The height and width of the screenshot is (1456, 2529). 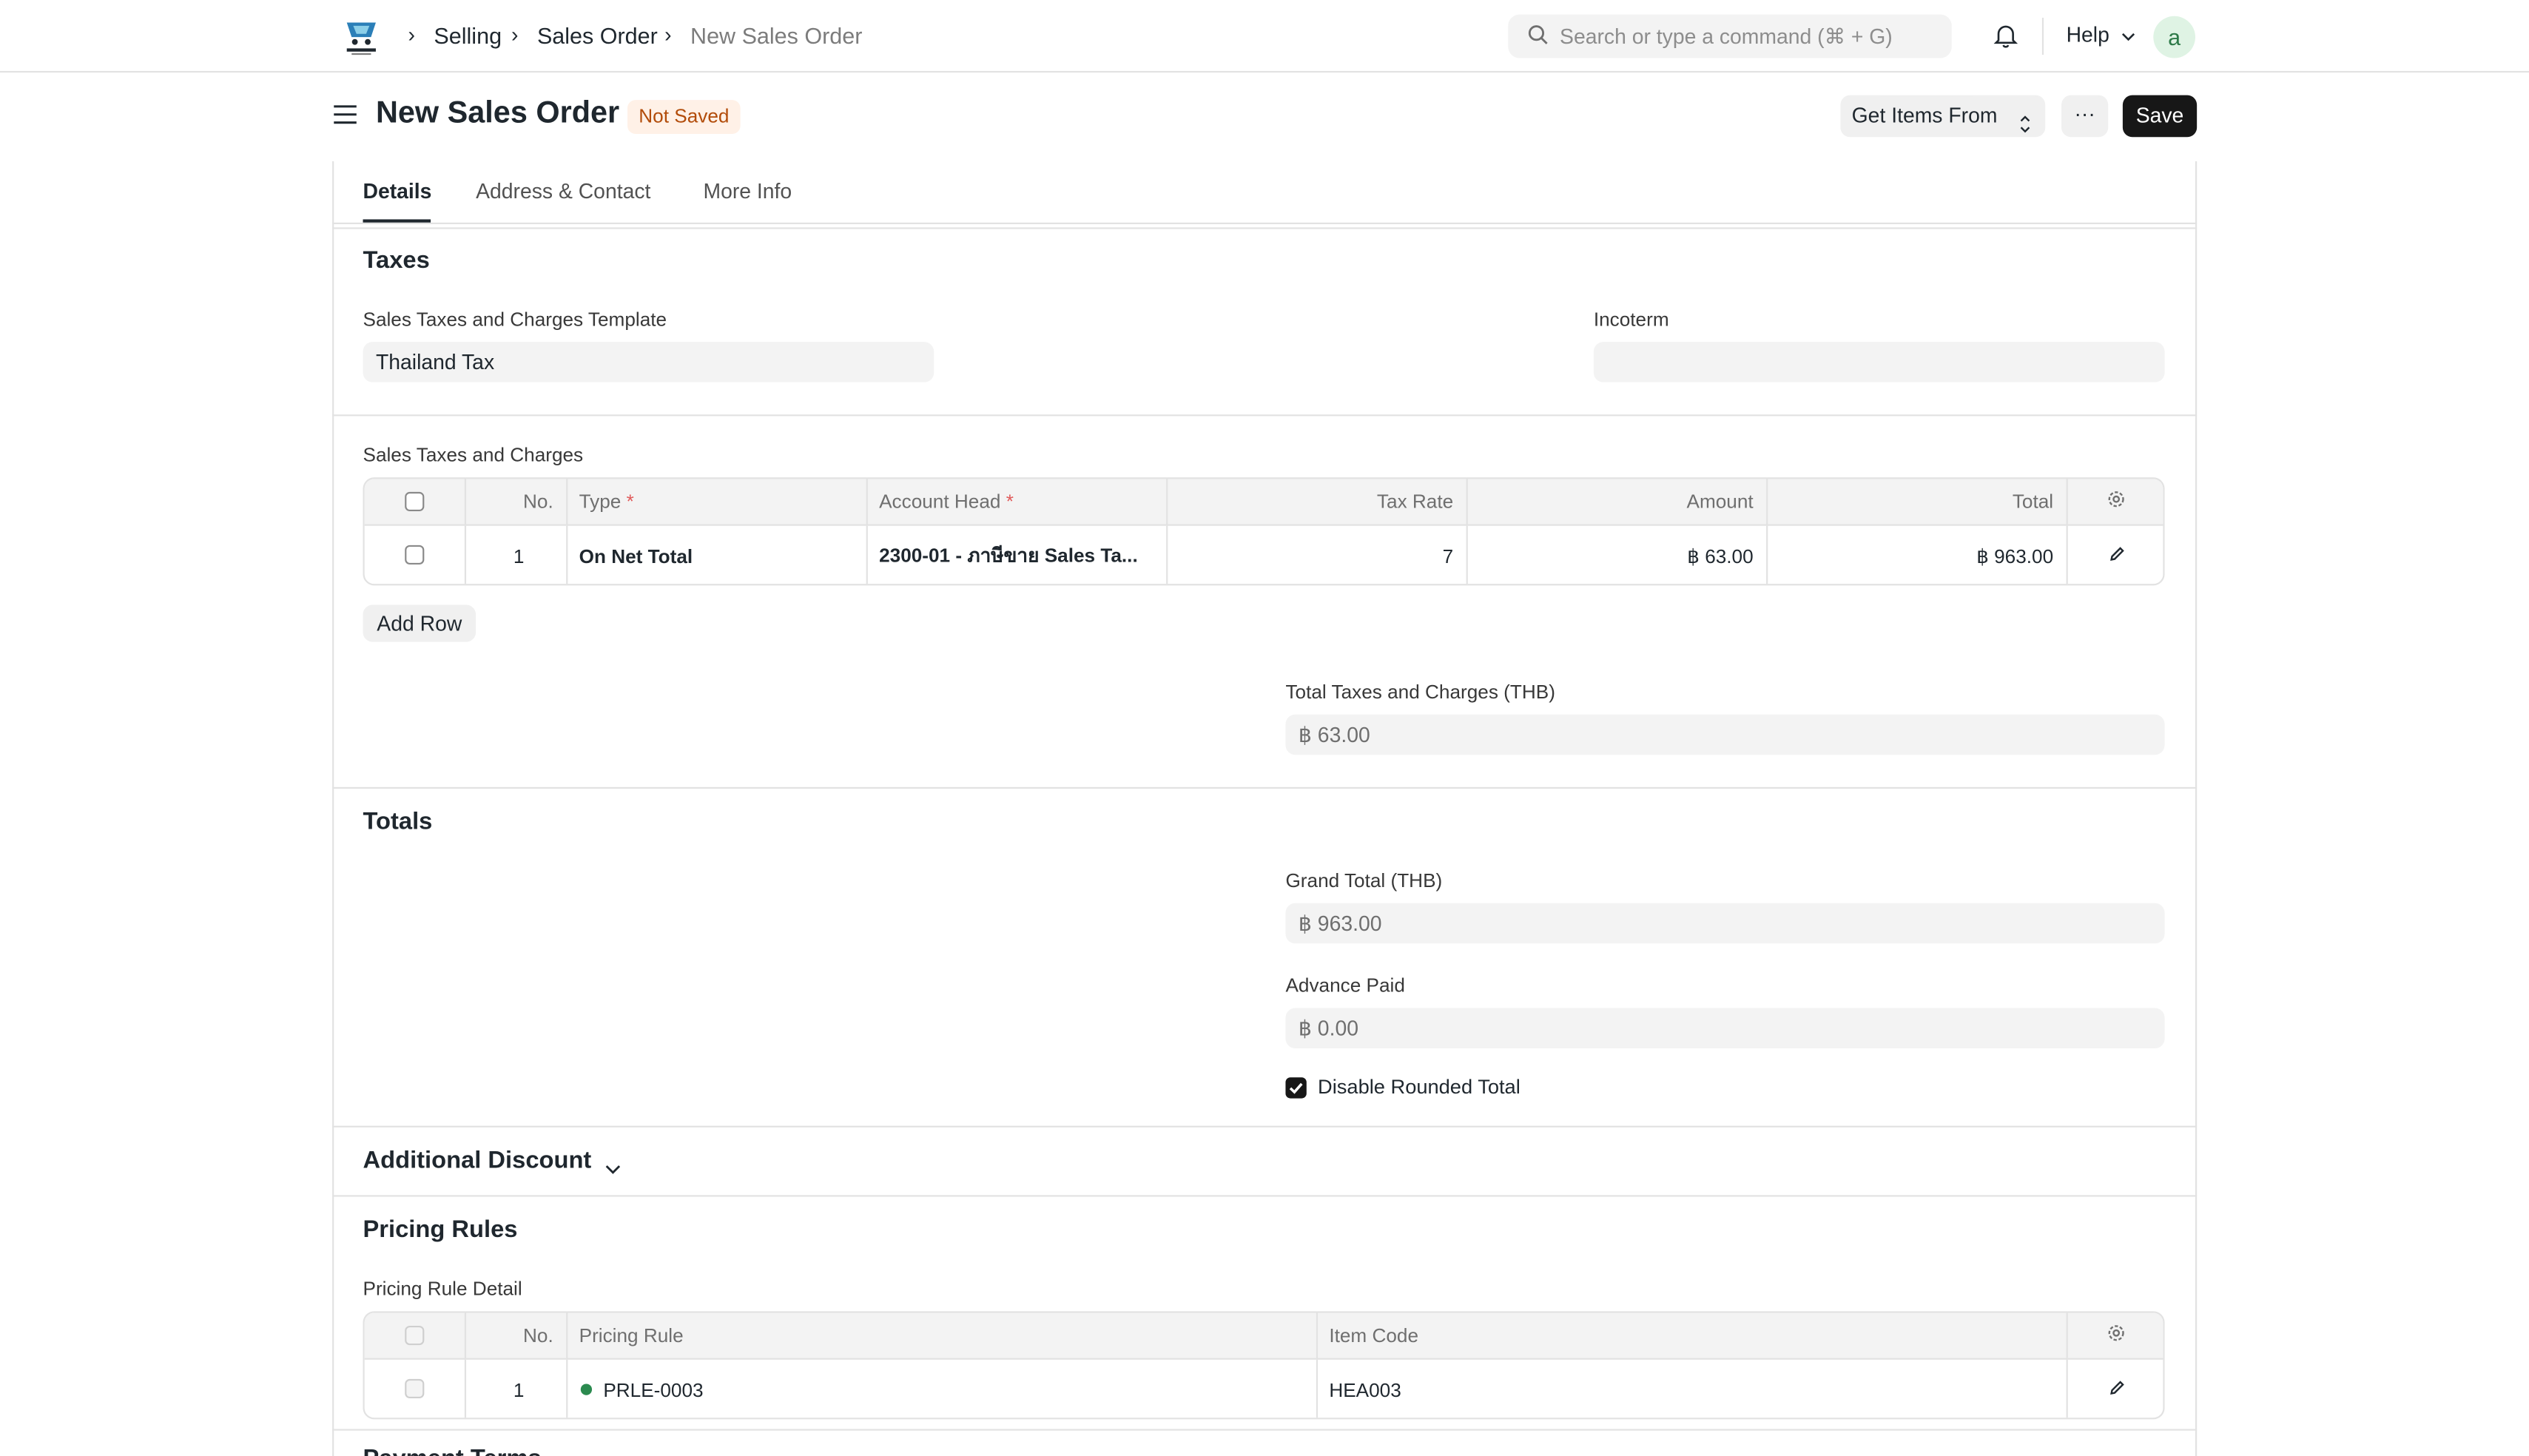 I want to click on disable-rounded-total-checkbox, so click(x=1296, y=1088).